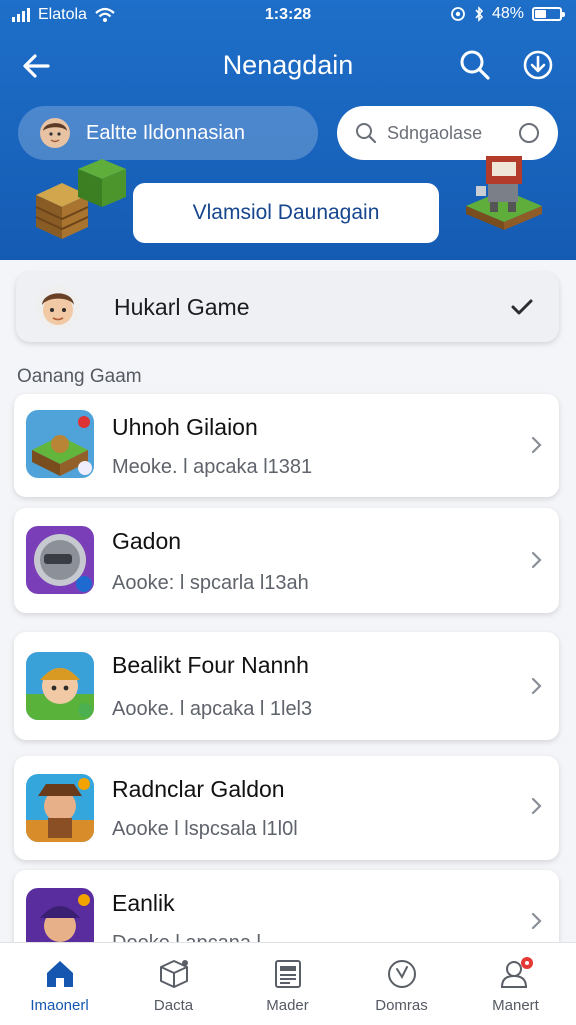  What do you see at coordinates (173, 974) in the screenshot?
I see `box-icon` at bounding box center [173, 974].